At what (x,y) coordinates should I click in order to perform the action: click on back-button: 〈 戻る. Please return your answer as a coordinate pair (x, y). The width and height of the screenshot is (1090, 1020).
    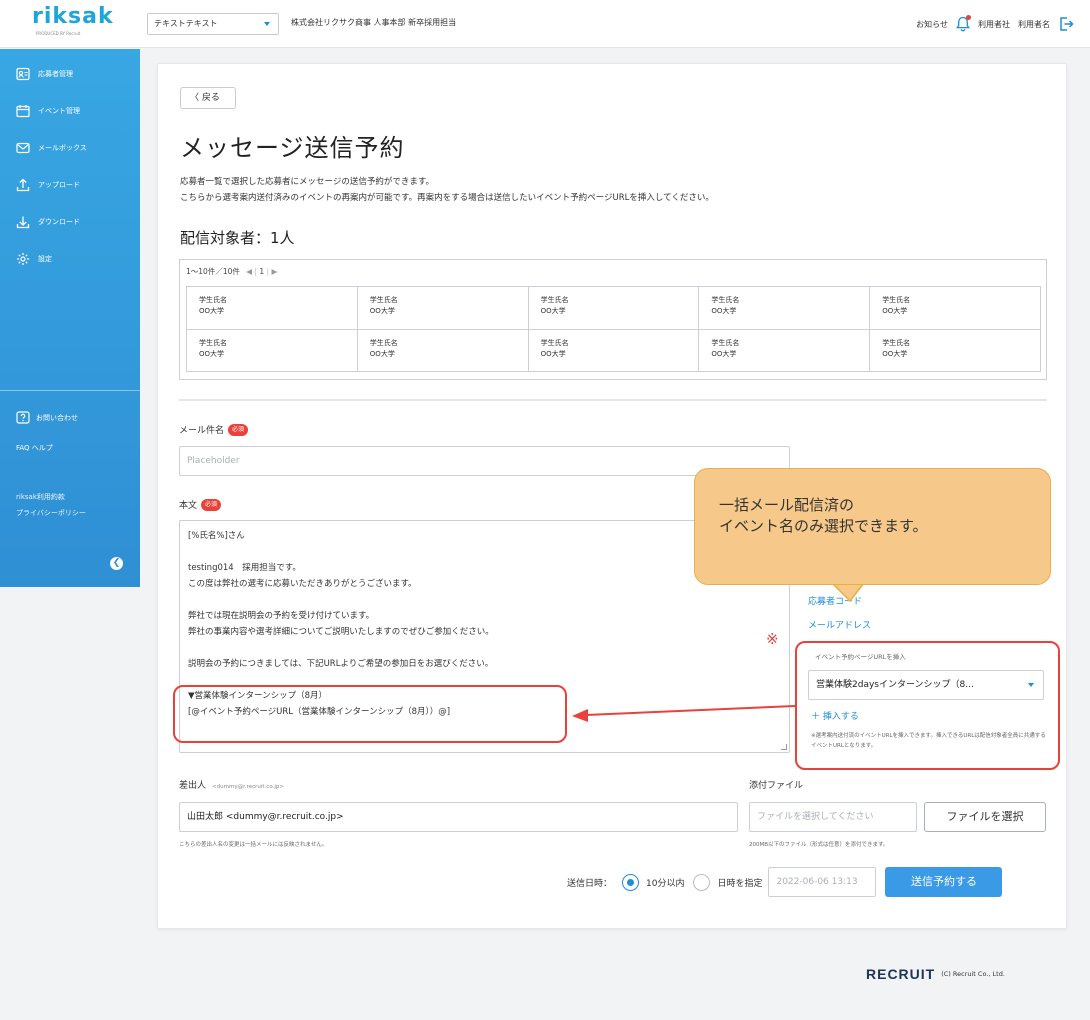
    Looking at the image, I should click on (208, 98).